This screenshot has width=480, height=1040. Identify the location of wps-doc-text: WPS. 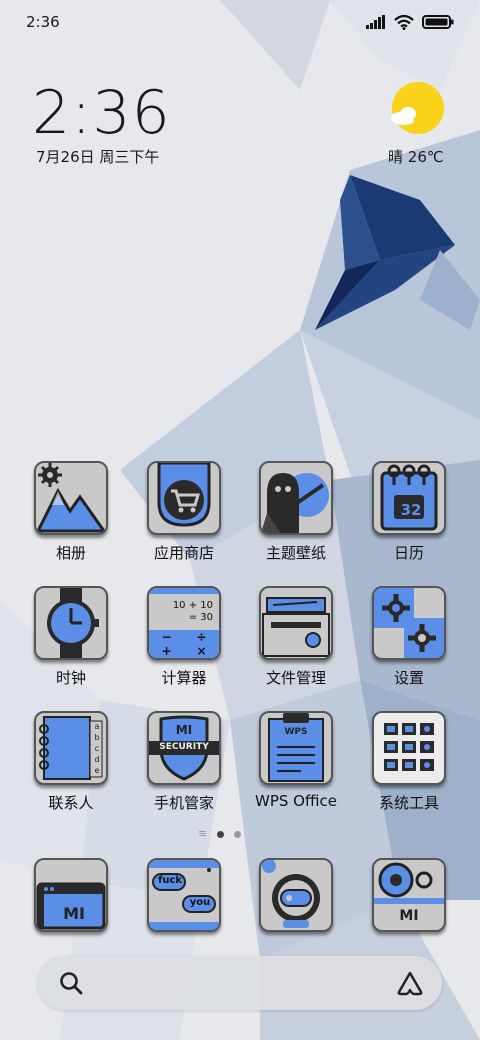
(296, 732).